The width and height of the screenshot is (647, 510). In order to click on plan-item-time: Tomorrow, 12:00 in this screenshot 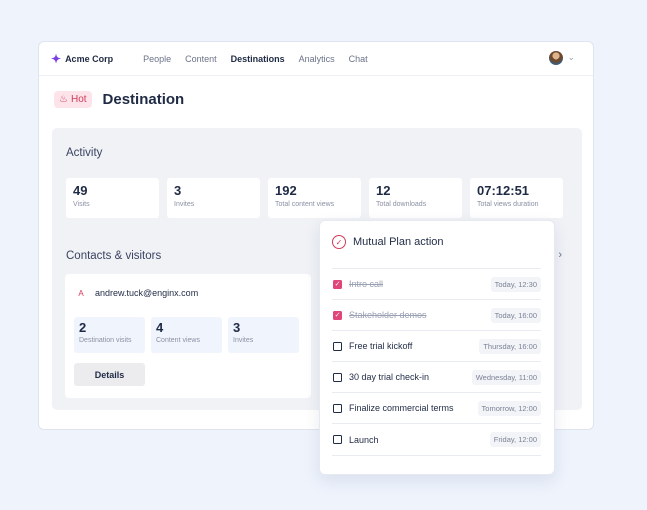, I will do `click(509, 408)`.